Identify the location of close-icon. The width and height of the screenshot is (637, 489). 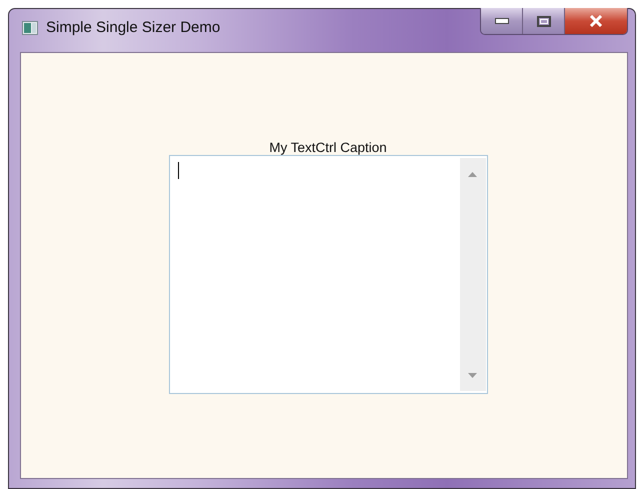
(596, 21).